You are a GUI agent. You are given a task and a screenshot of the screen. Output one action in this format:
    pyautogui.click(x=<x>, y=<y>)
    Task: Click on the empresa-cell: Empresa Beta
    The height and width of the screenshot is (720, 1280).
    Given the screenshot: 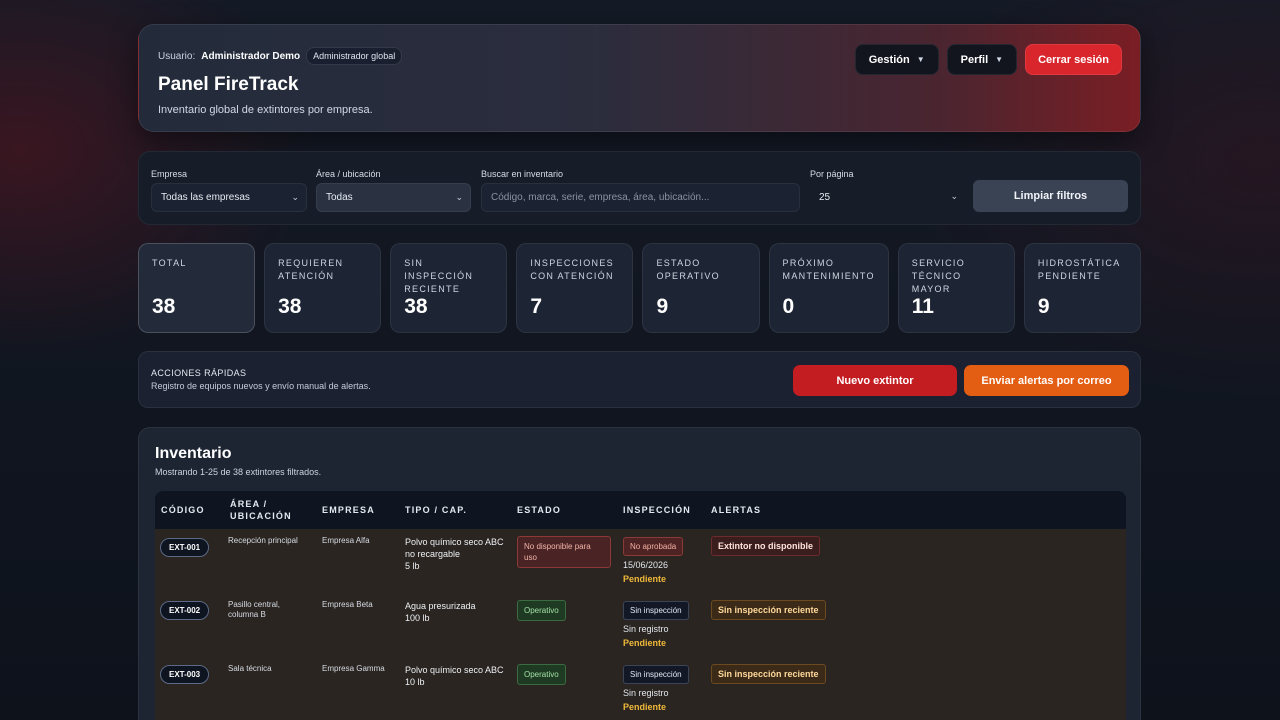 What is the action you would take?
    pyautogui.click(x=347, y=604)
    